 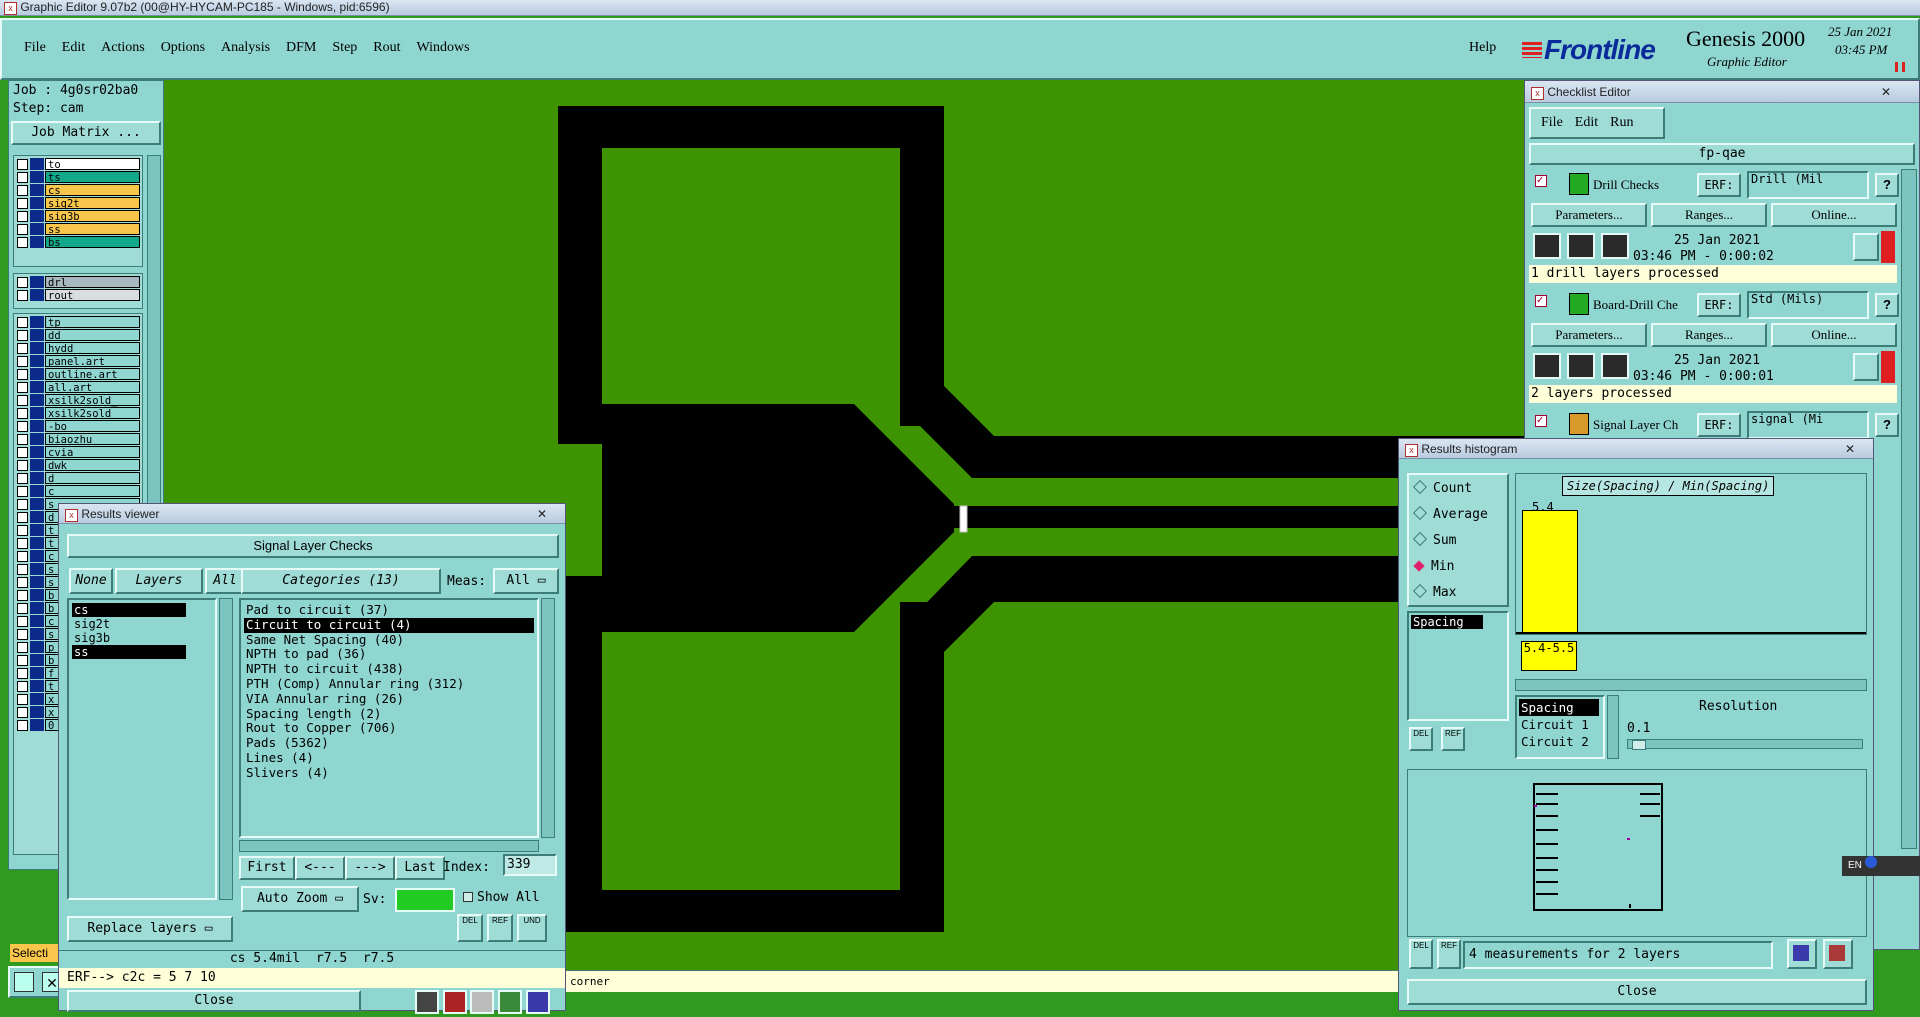 I want to click on spacing-item: Spacing, so click(x=1559, y=707).